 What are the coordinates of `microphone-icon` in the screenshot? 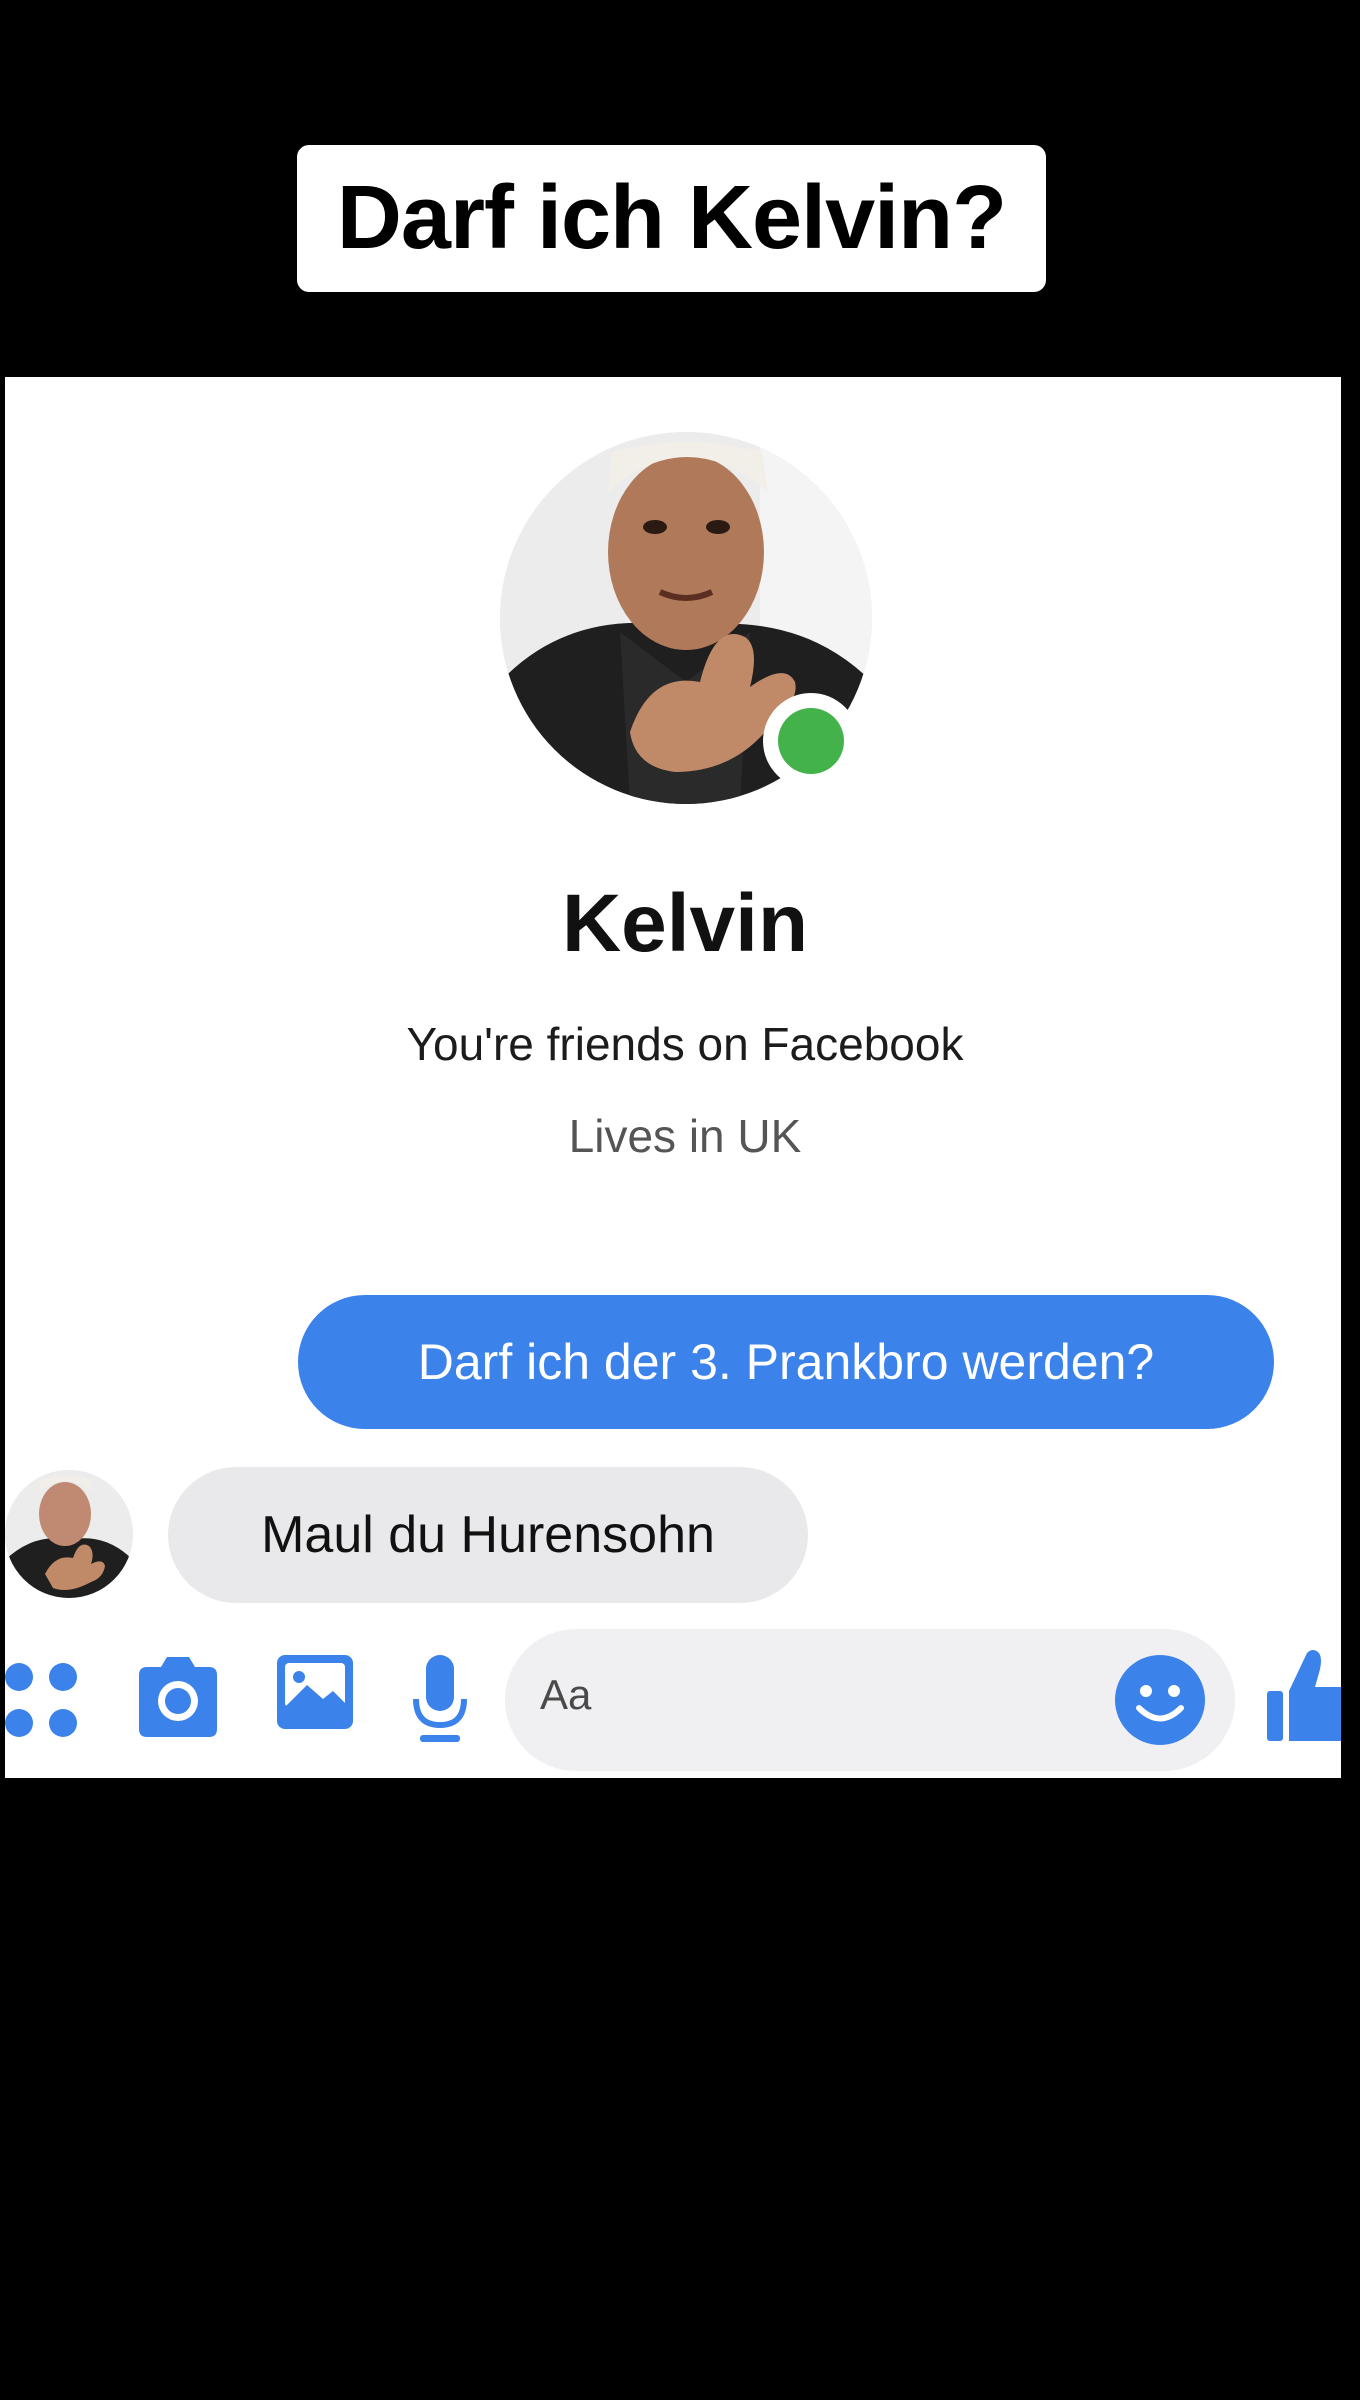 It's located at (440, 1699).